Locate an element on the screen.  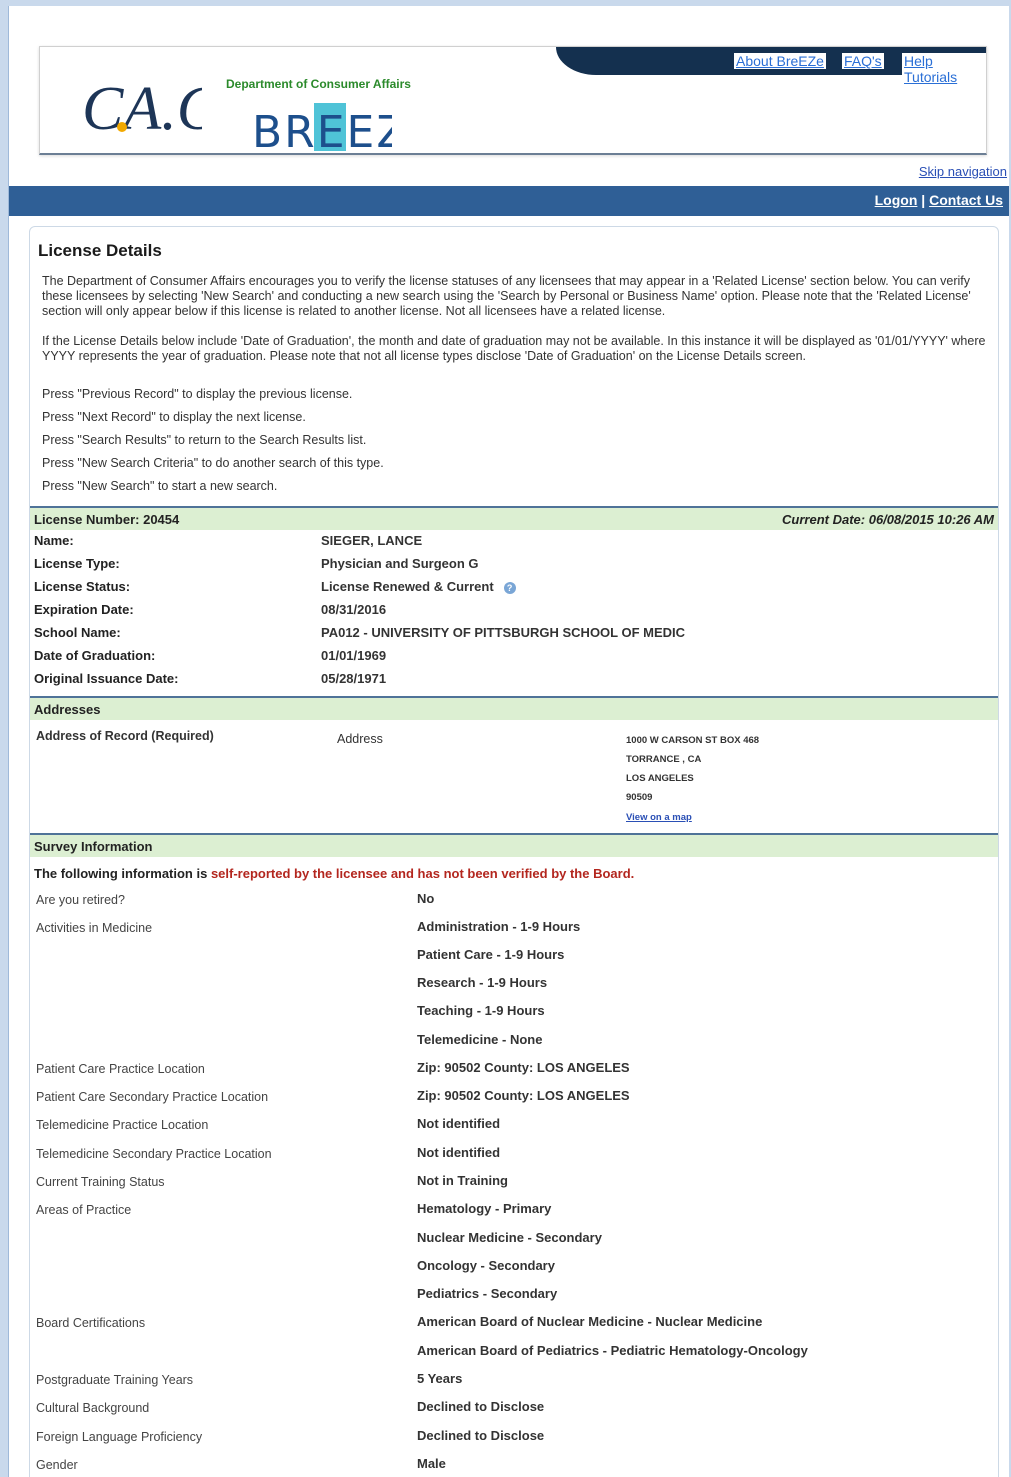
disclaimer-text: The following information is is located at coordinates (122, 873).